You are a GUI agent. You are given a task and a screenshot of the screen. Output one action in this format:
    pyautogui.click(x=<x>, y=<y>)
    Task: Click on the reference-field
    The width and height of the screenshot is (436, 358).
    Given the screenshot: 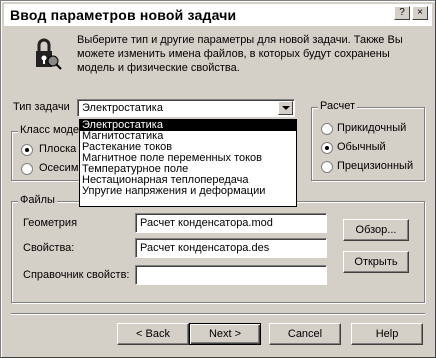 What is the action you would take?
    pyautogui.click(x=231, y=275)
    